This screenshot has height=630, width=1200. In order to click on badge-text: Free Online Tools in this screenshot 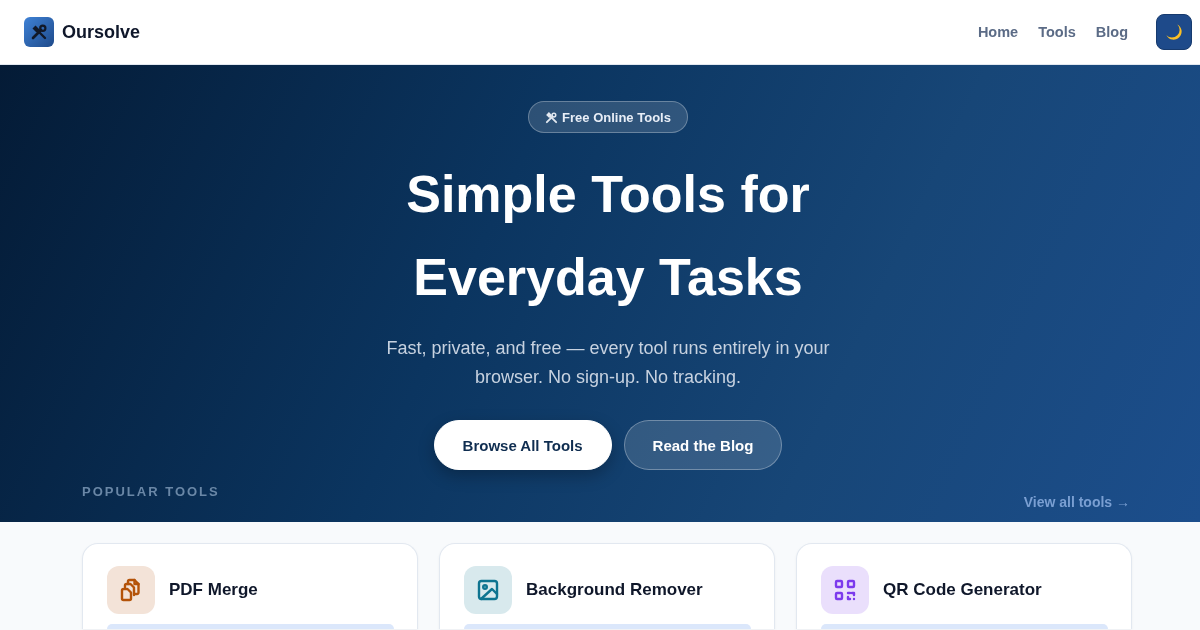, I will do `click(616, 117)`.